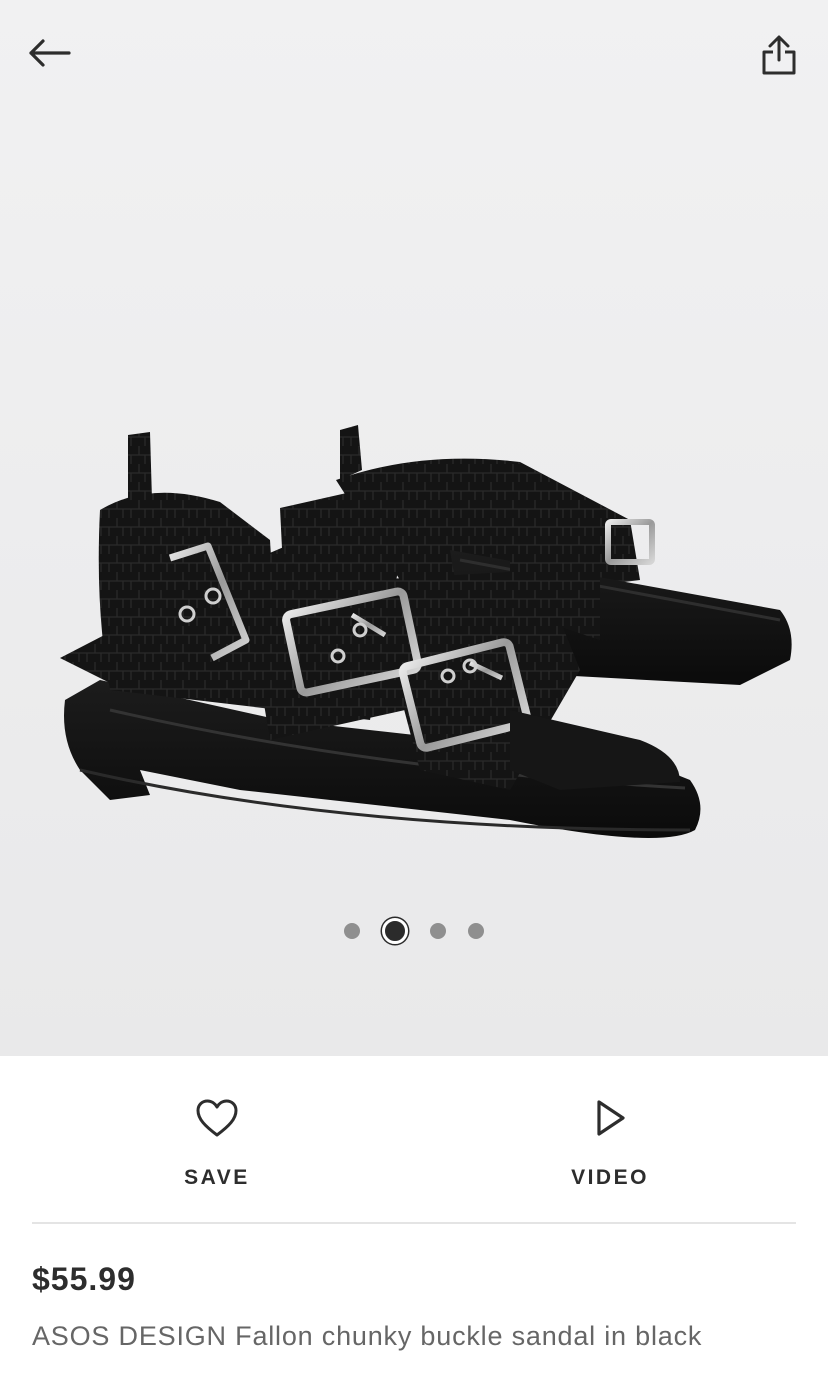 The height and width of the screenshot is (1381, 828). Describe the element at coordinates (414, 1223) in the screenshot. I see `divider` at that location.